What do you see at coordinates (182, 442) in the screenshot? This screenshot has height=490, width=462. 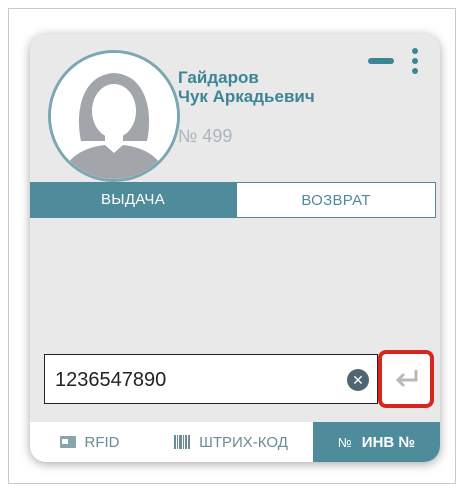 I see `barcode-icon` at bounding box center [182, 442].